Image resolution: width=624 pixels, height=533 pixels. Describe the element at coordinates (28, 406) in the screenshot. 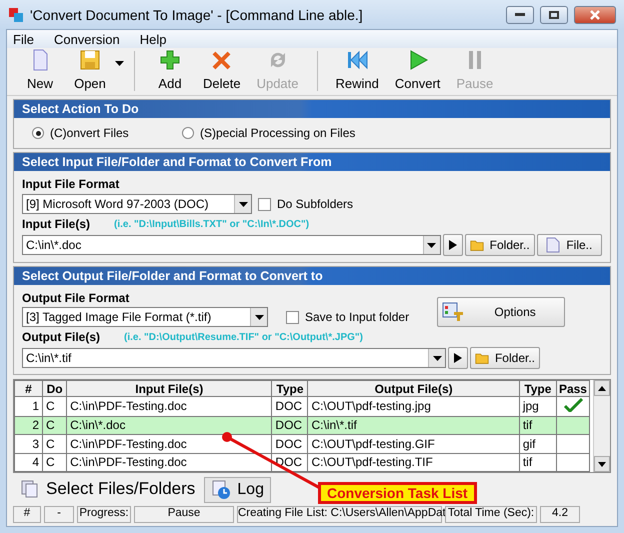

I see `table-cell: 1` at that location.